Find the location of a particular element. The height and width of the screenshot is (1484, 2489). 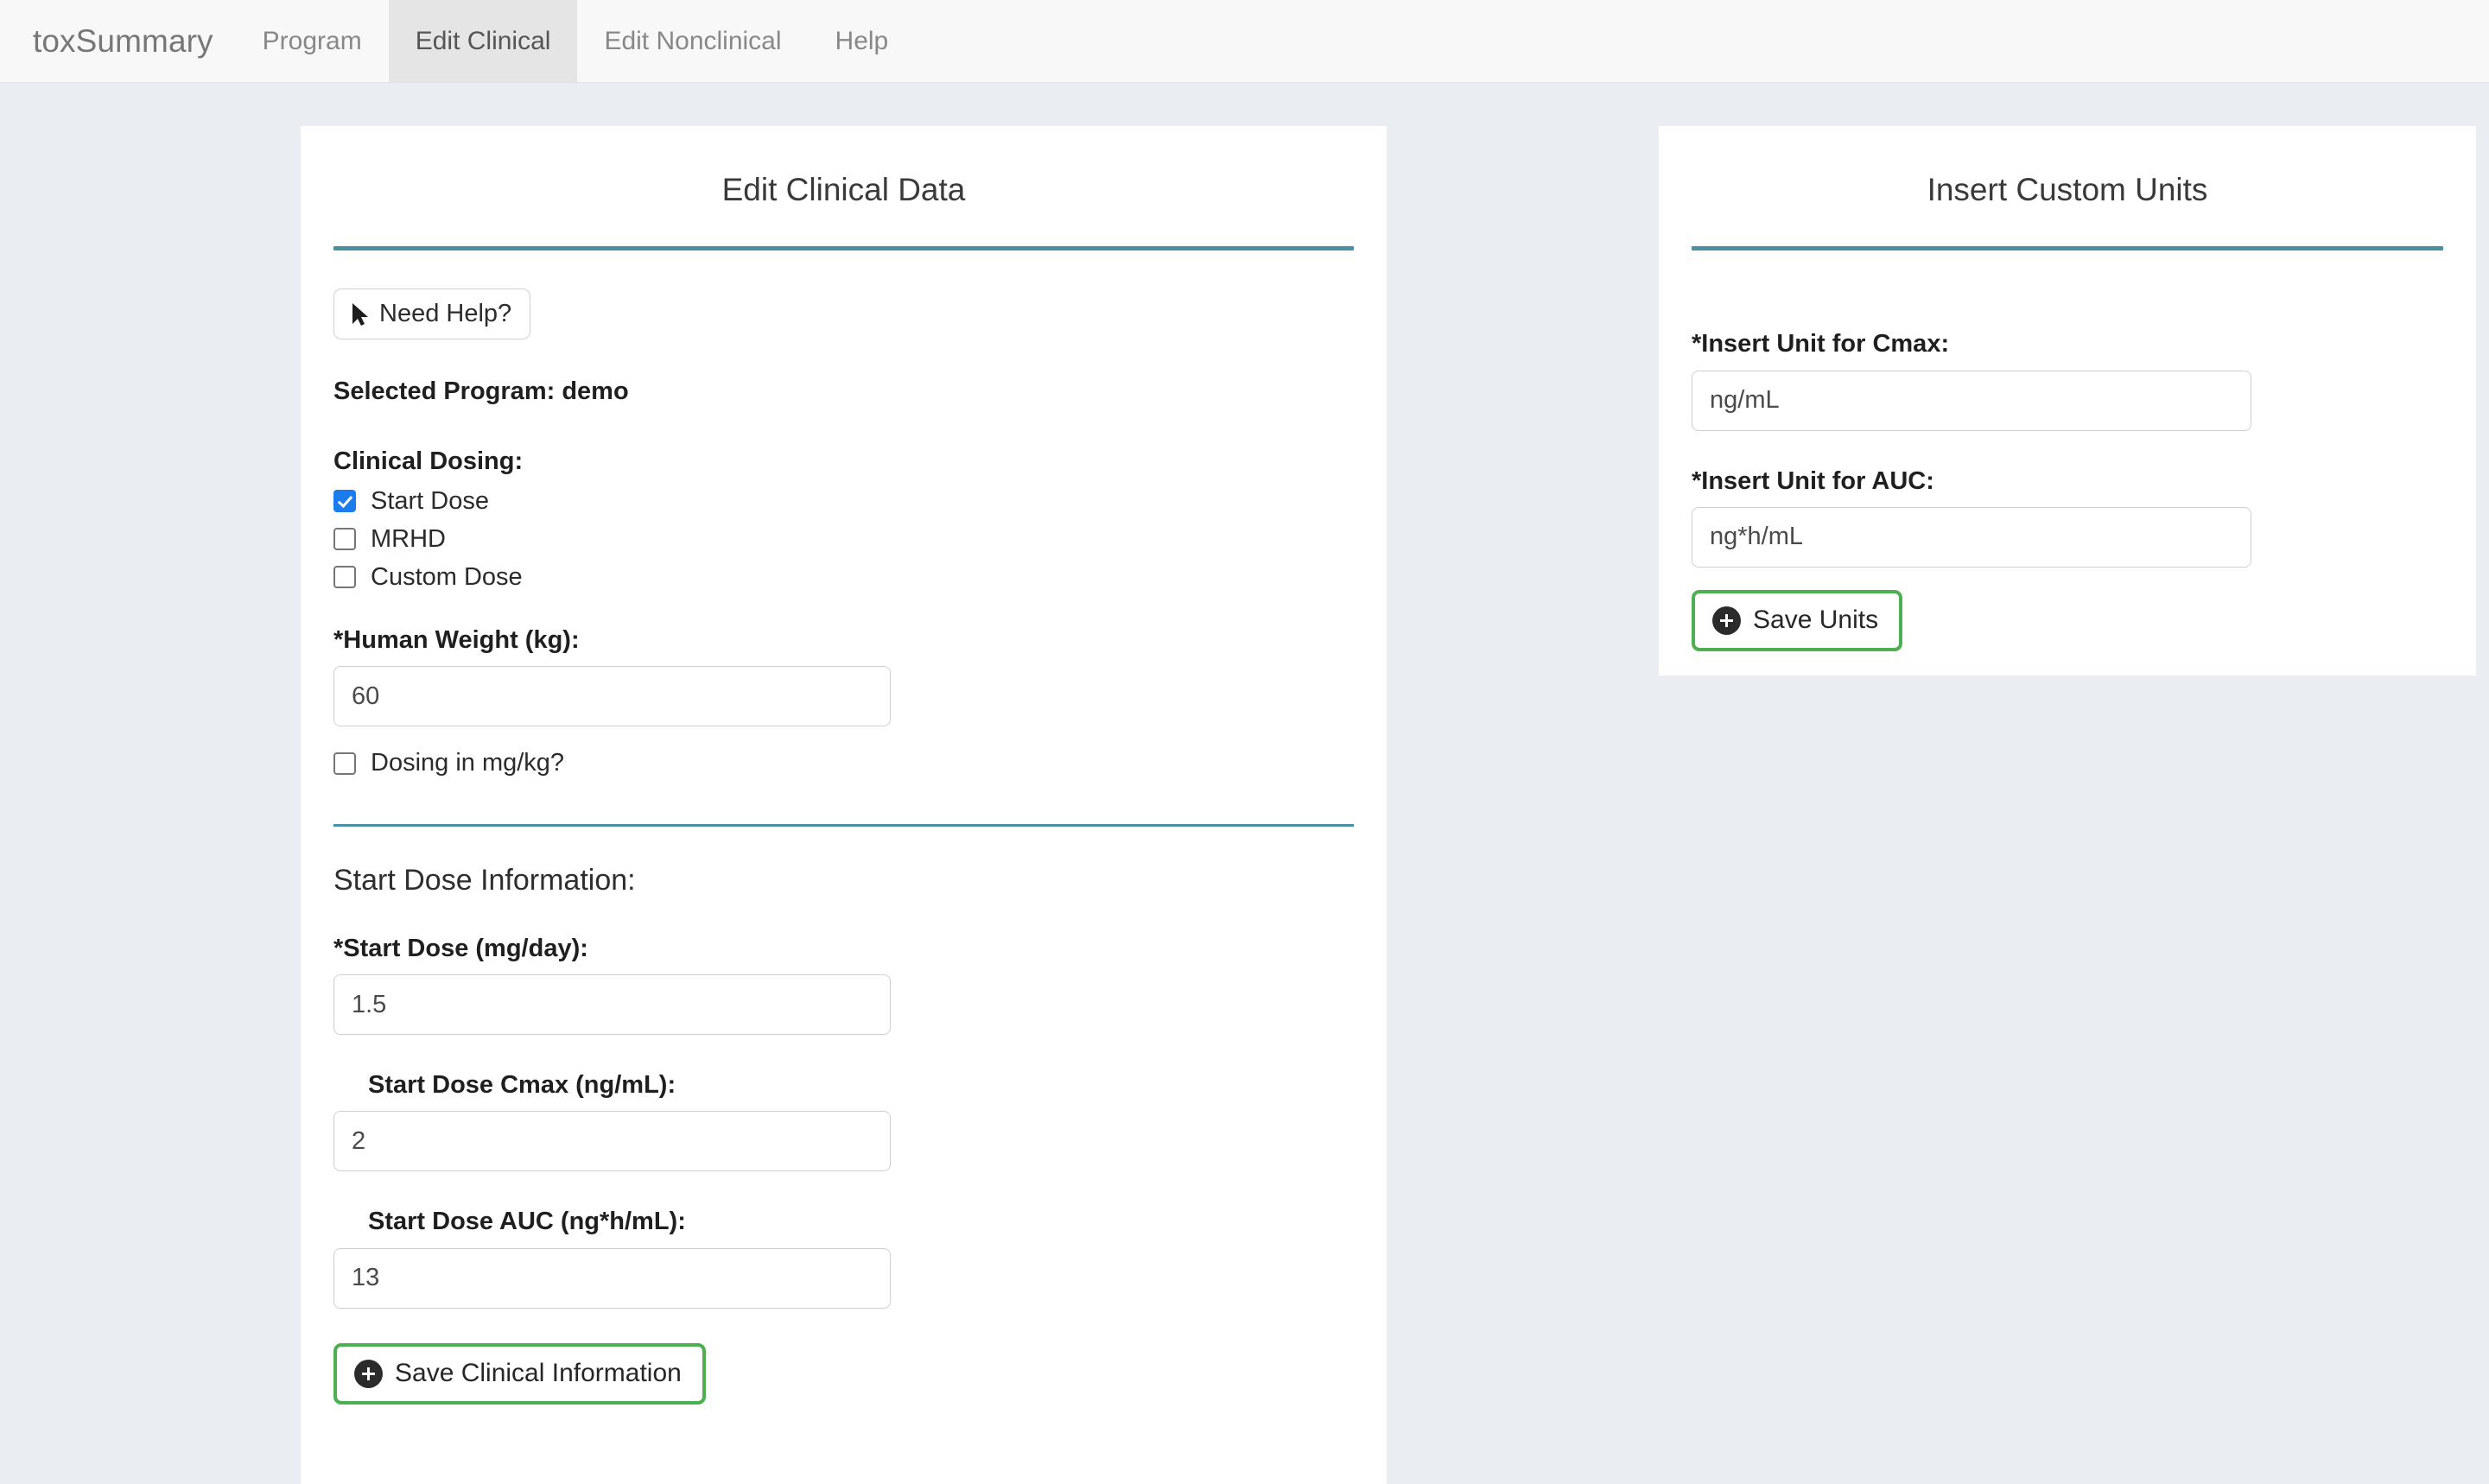

section-divider is located at coordinates (843, 826).